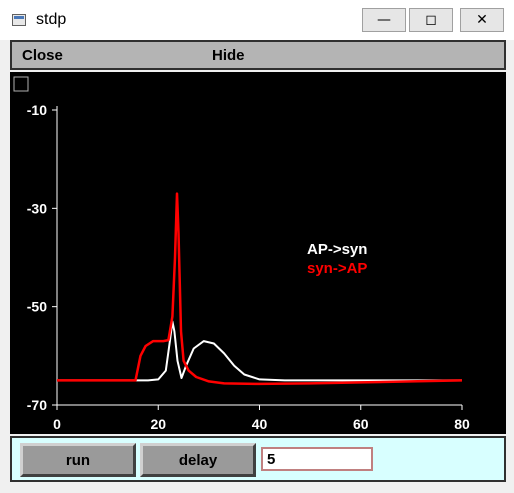 This screenshot has height=493, width=514. I want to click on y-tick-label: -30, so click(37, 208).